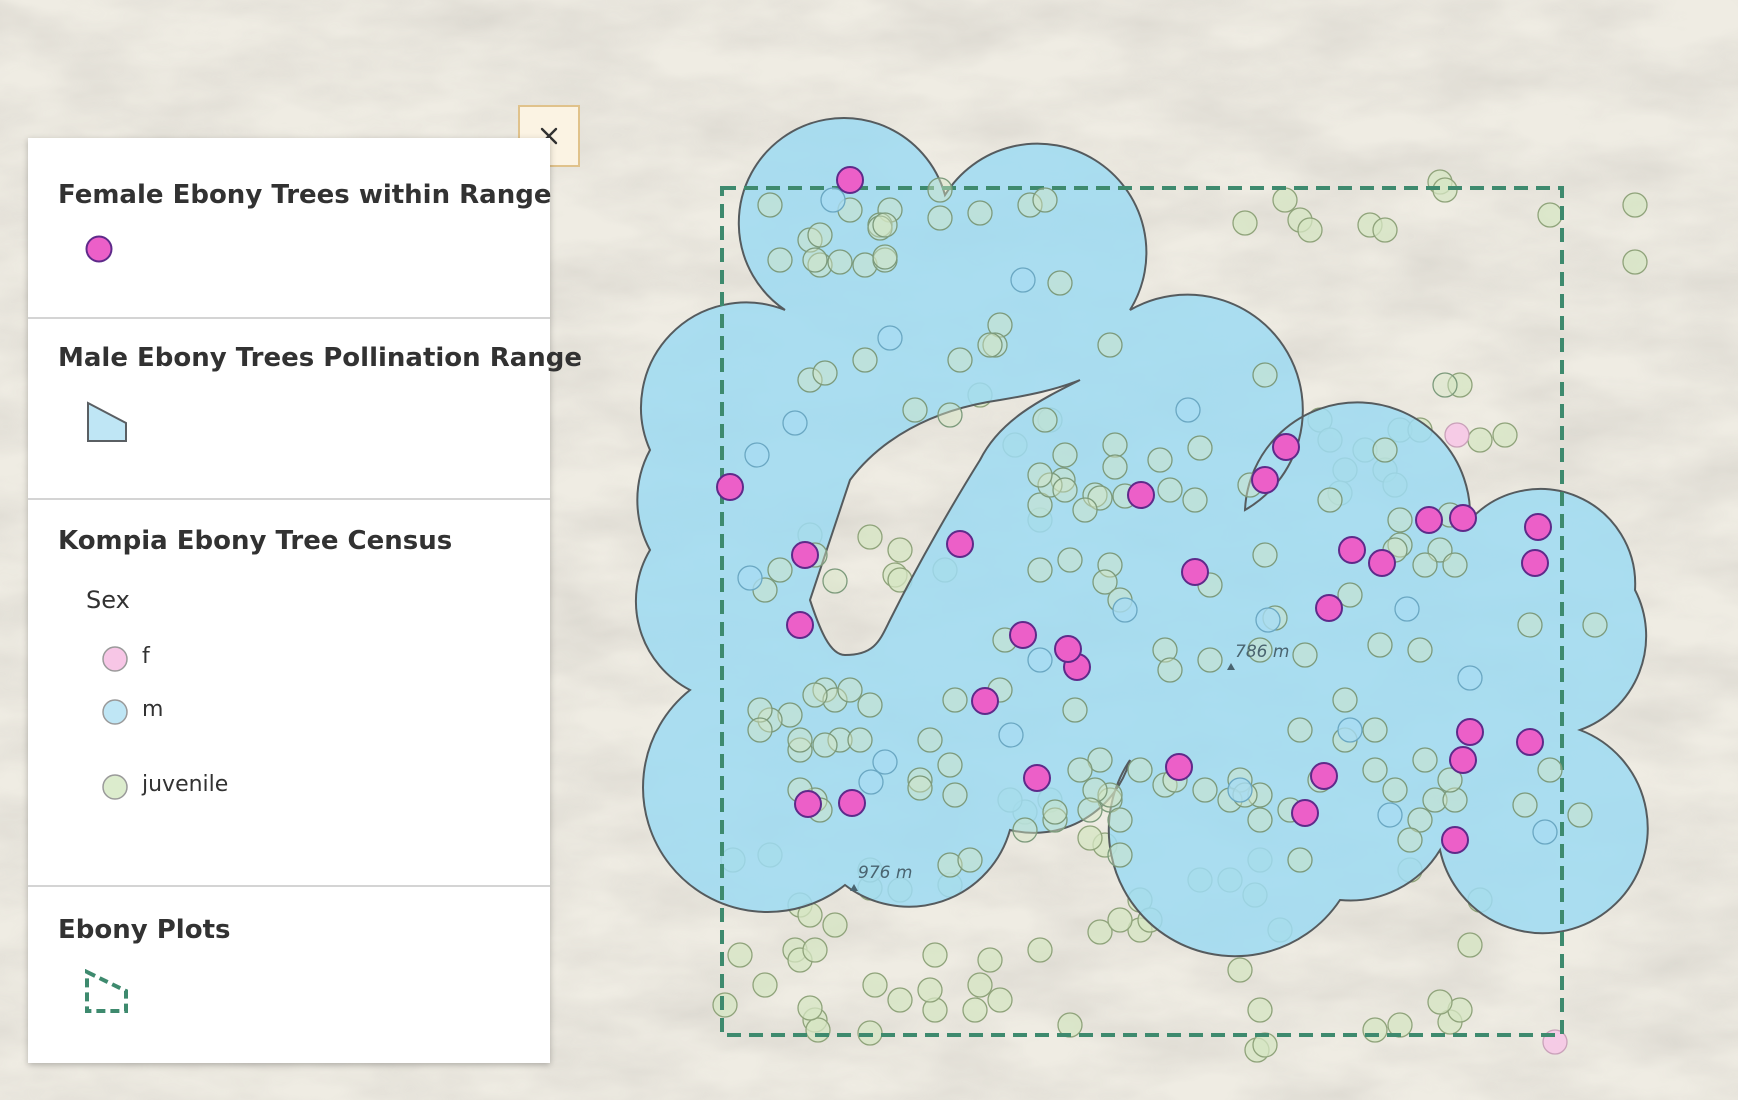  What do you see at coordinates (144, 930) in the screenshot?
I see `legend-title: Ebony Plots` at bounding box center [144, 930].